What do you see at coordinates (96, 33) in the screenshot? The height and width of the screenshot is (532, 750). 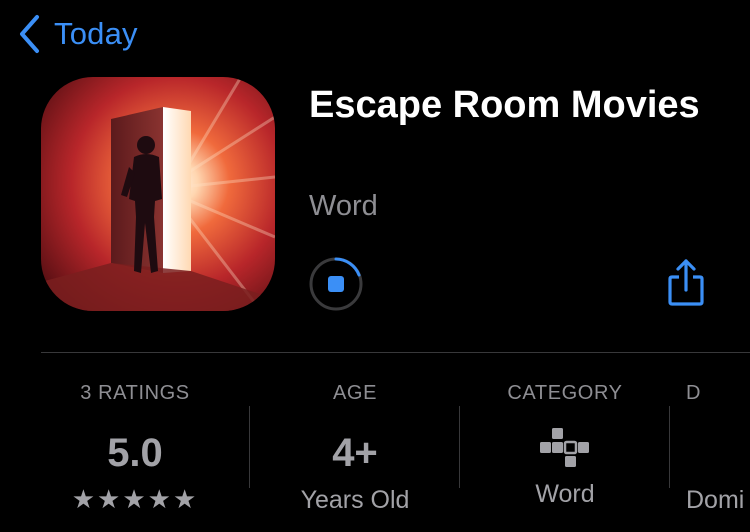 I see `back-button-label: Today` at bounding box center [96, 33].